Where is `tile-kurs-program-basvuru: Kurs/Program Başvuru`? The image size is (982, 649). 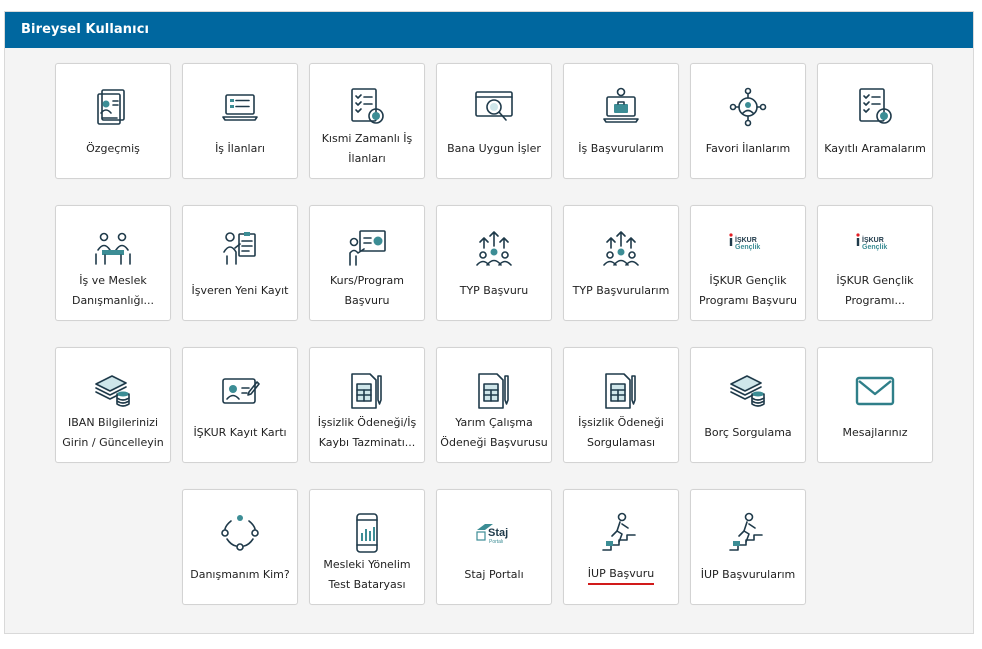 tile-kurs-program-basvuru: Kurs/Program Başvuru is located at coordinates (367, 263).